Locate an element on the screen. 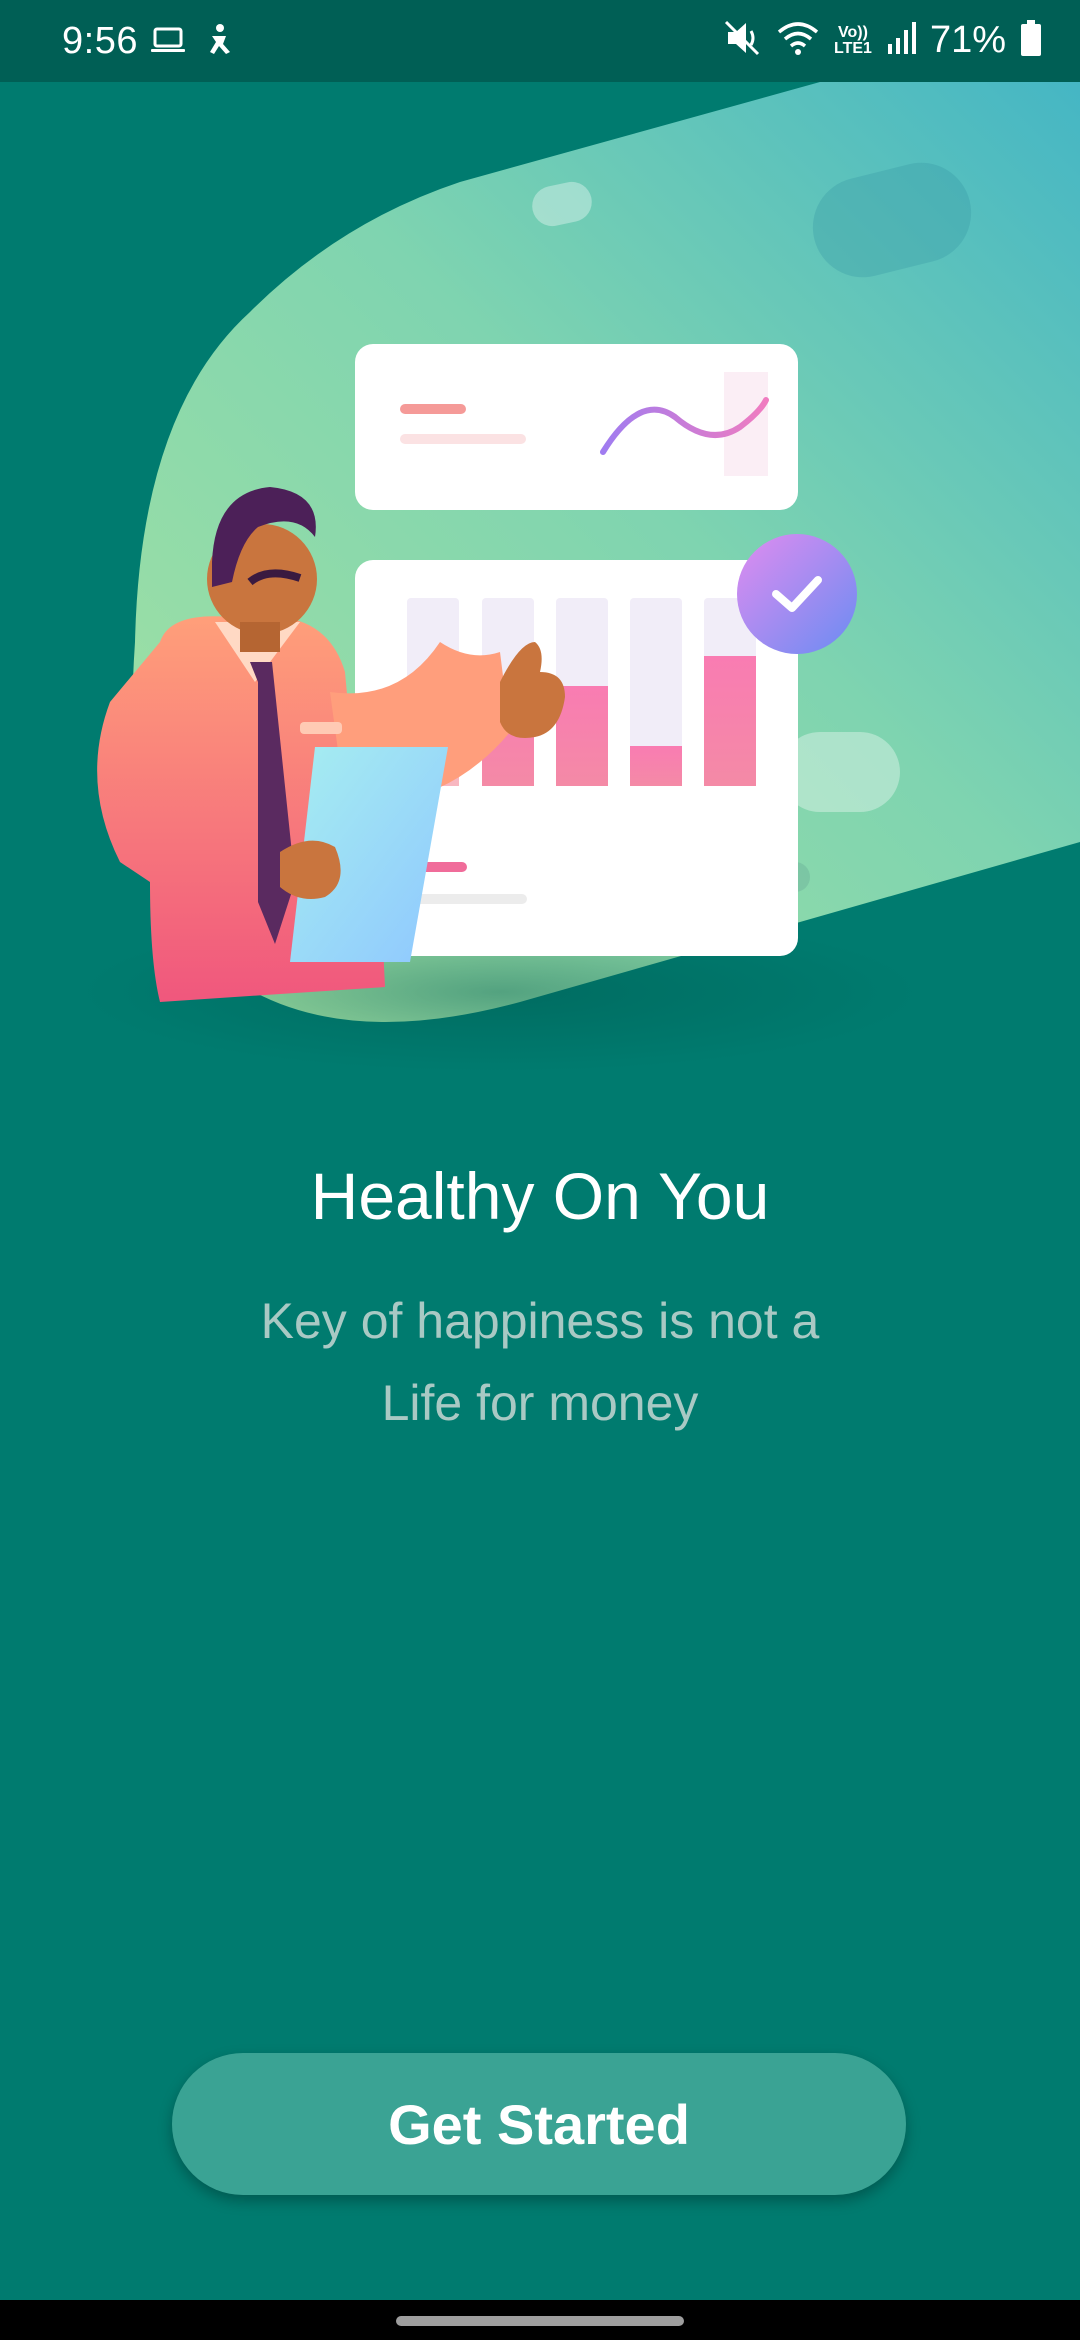  signal-icon is located at coordinates (901, 40).